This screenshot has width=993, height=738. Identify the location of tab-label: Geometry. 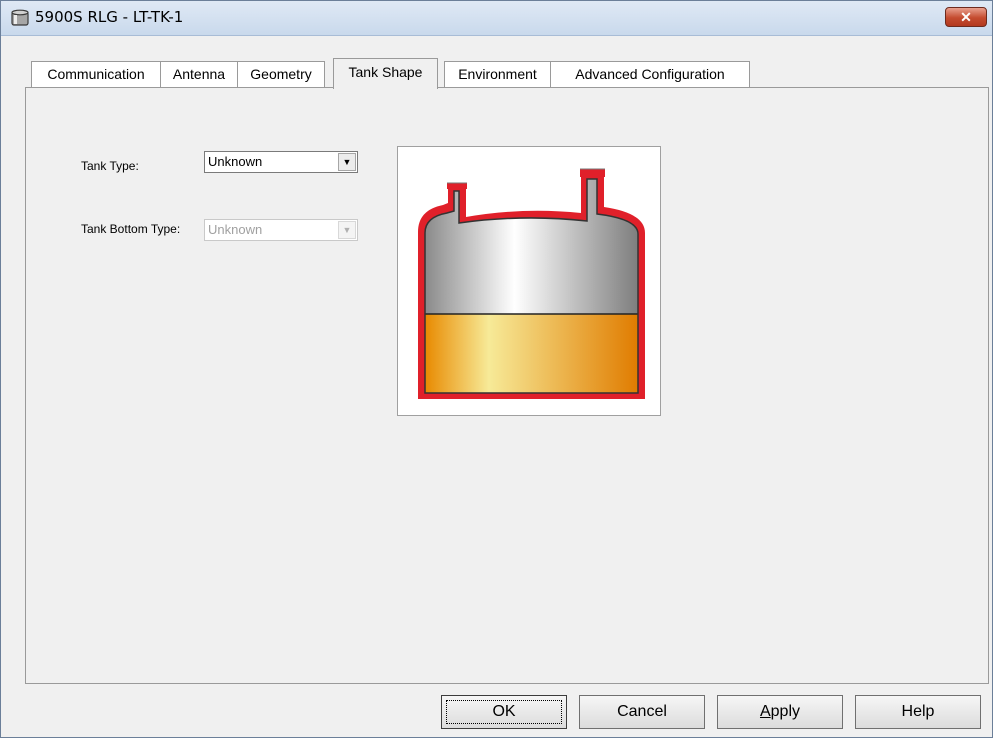
(281, 74).